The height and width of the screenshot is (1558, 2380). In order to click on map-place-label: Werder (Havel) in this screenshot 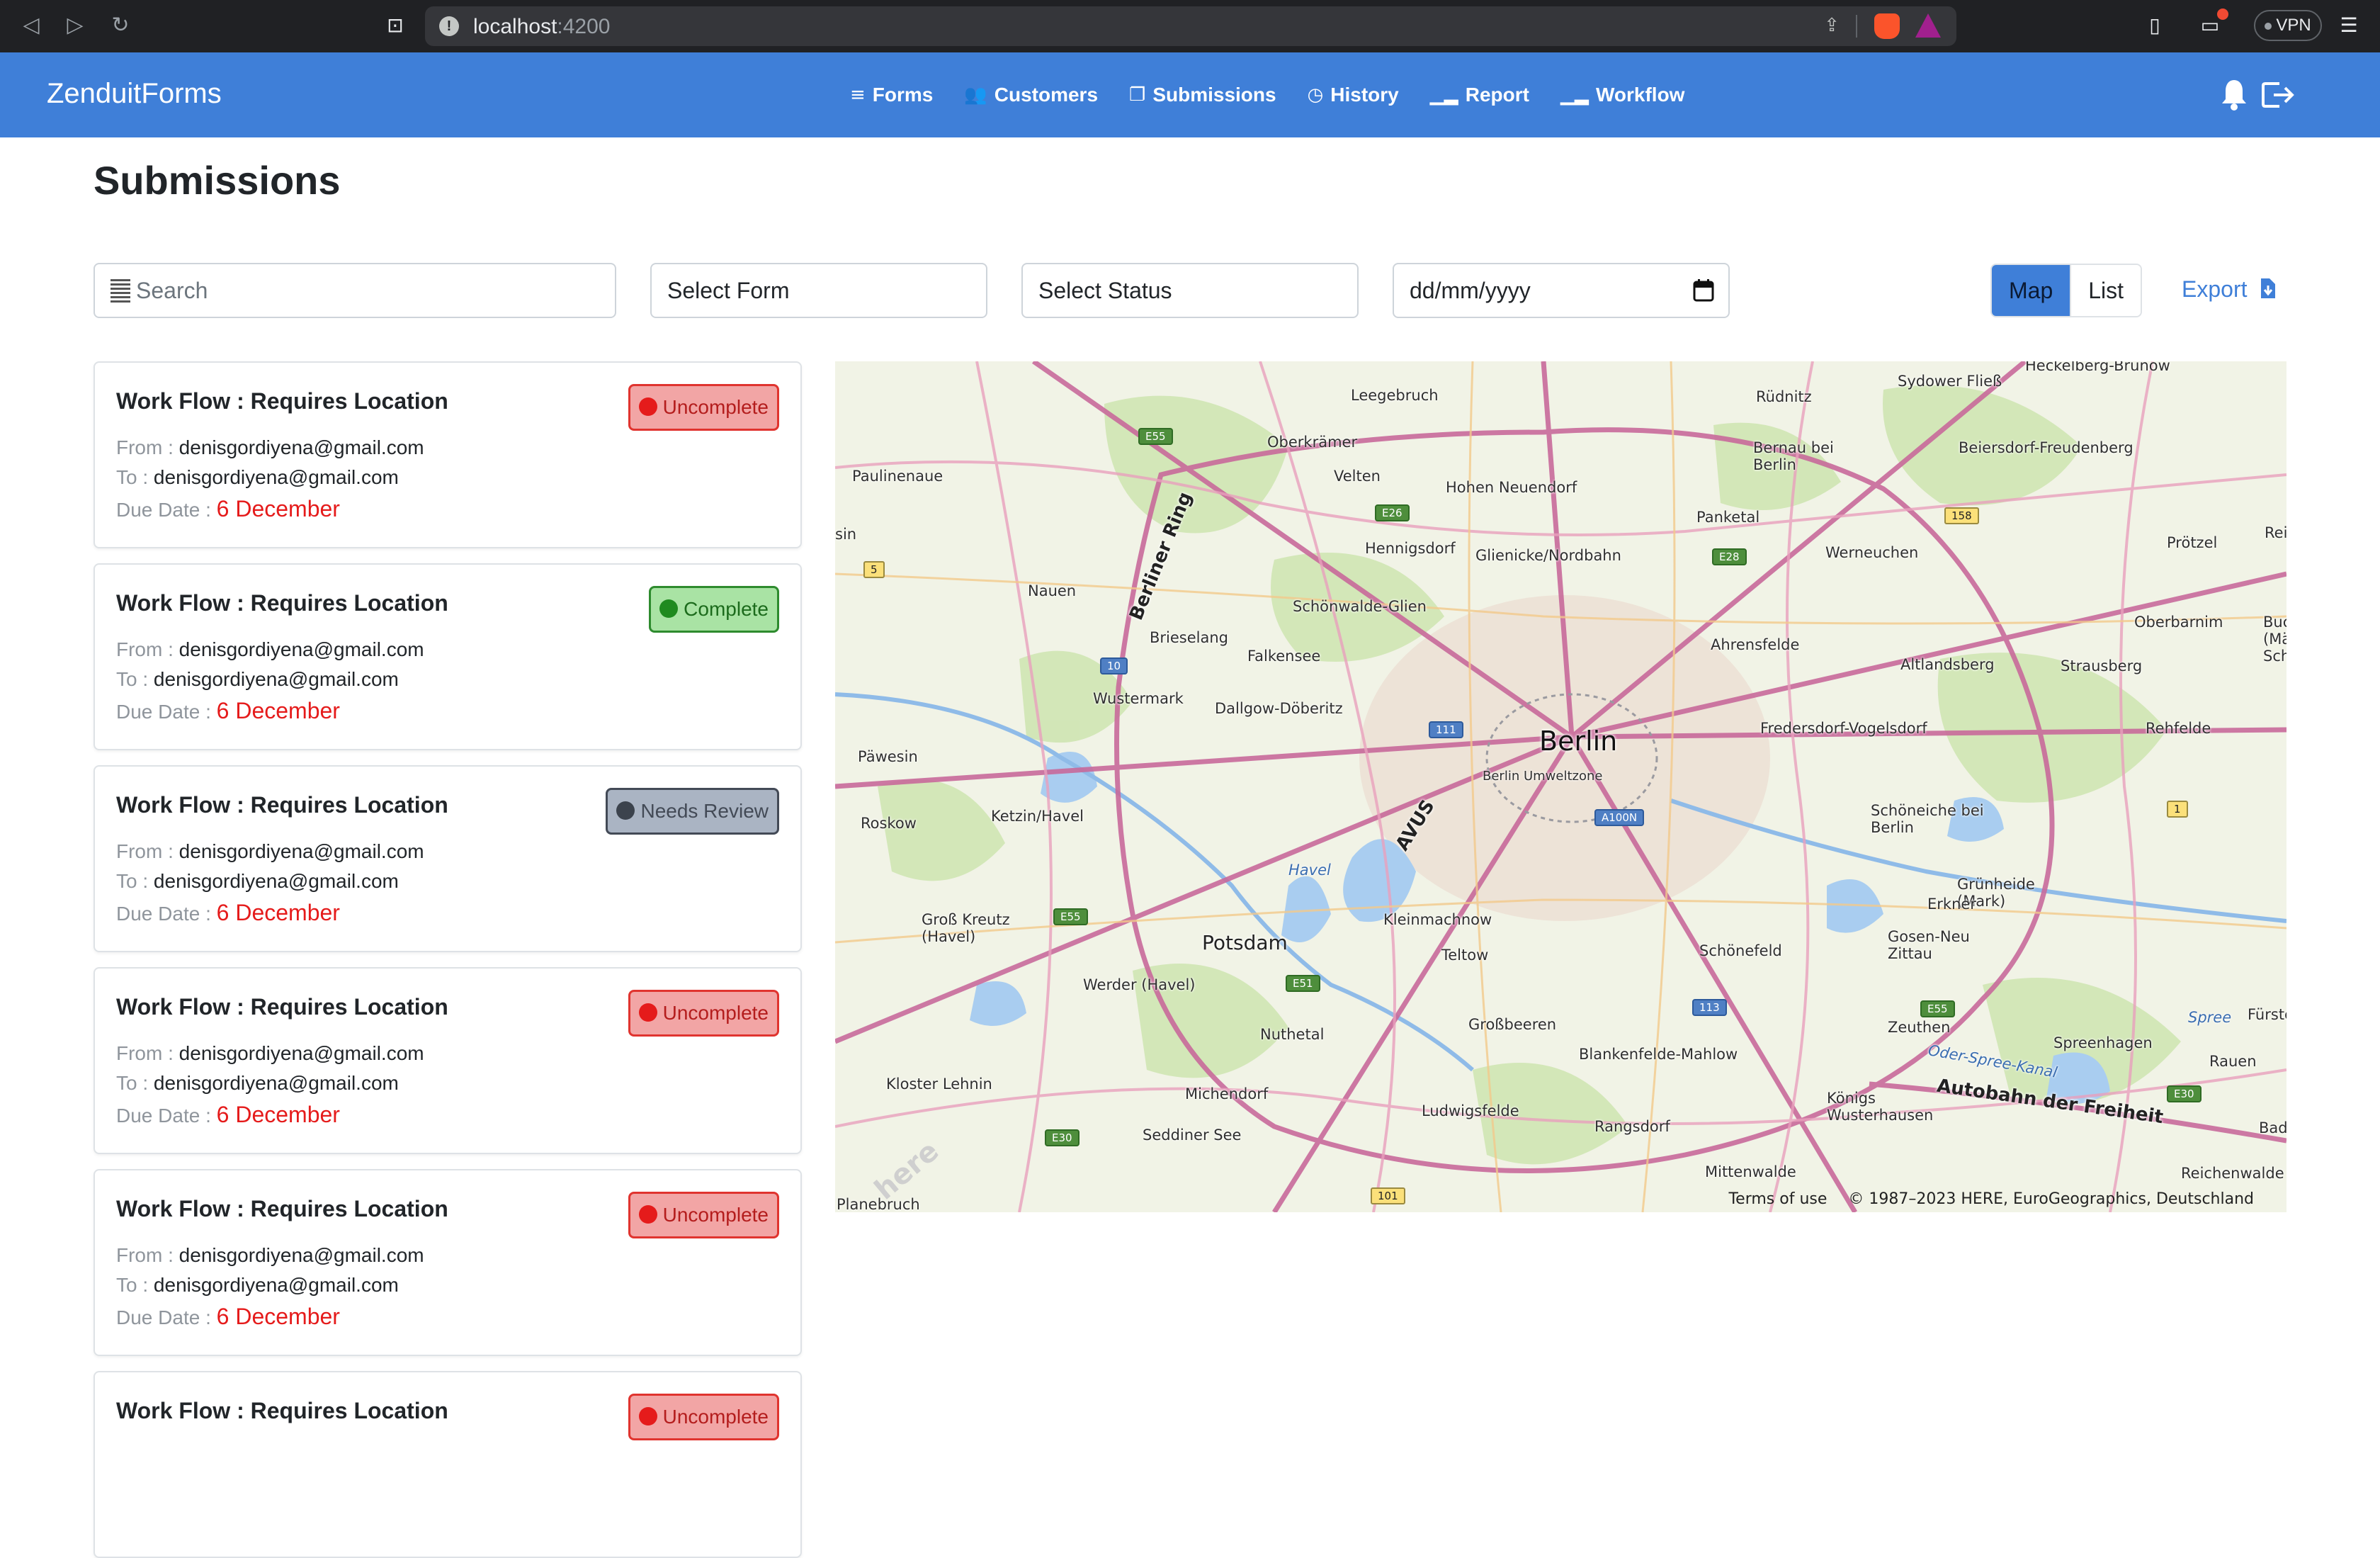, I will do `click(1139, 984)`.